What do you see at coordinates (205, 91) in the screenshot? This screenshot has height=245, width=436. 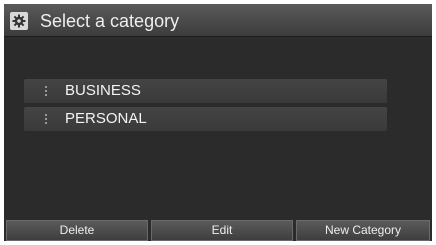 I see `list-item-business: BUSINESS` at bounding box center [205, 91].